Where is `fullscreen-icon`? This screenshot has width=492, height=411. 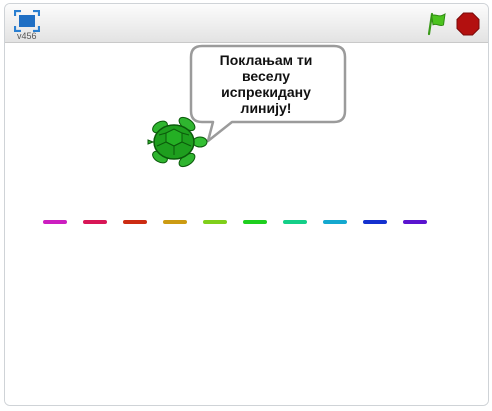
fullscreen-icon is located at coordinates (27, 21).